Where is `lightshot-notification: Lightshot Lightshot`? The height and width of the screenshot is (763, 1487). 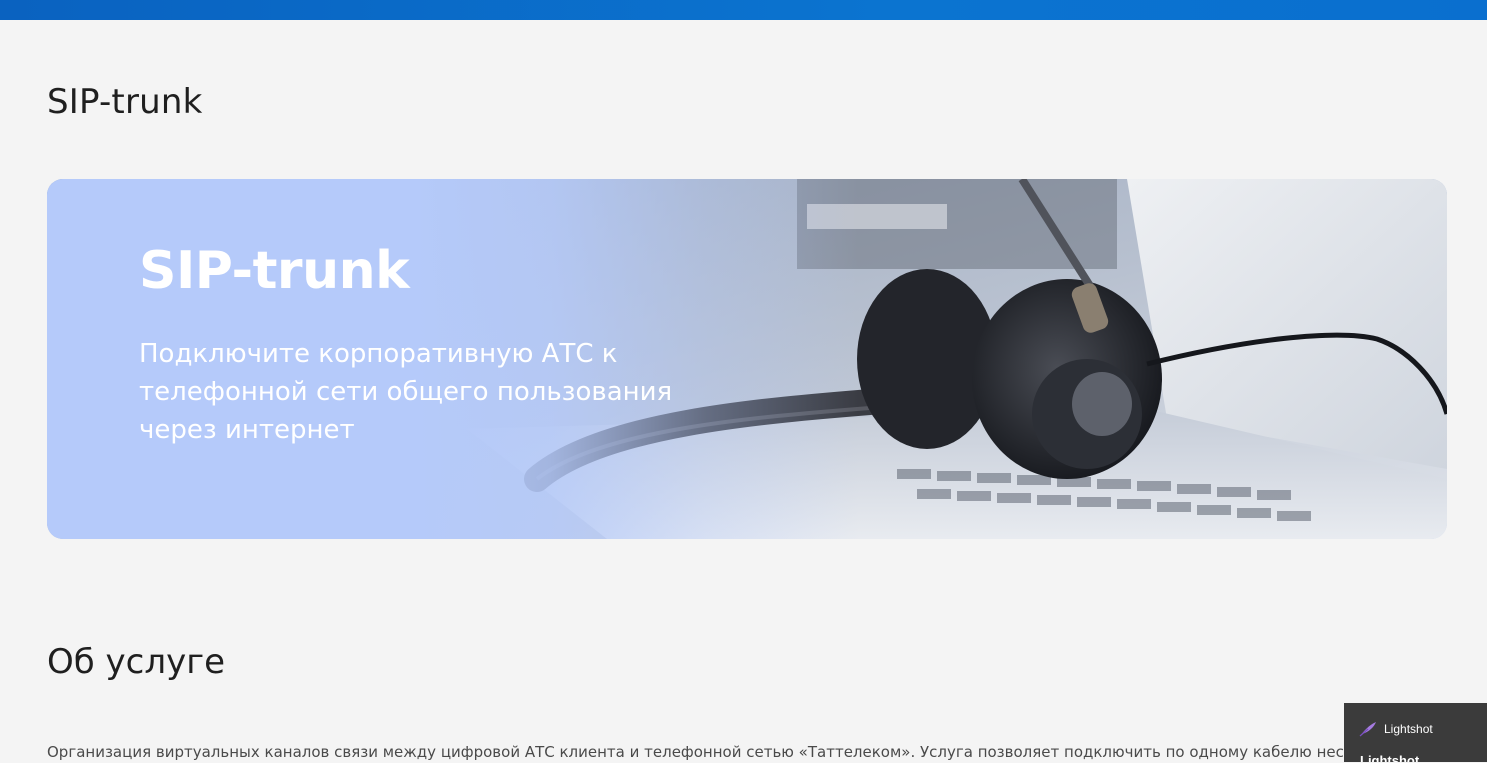 lightshot-notification: Lightshot Lightshot is located at coordinates (1415, 732).